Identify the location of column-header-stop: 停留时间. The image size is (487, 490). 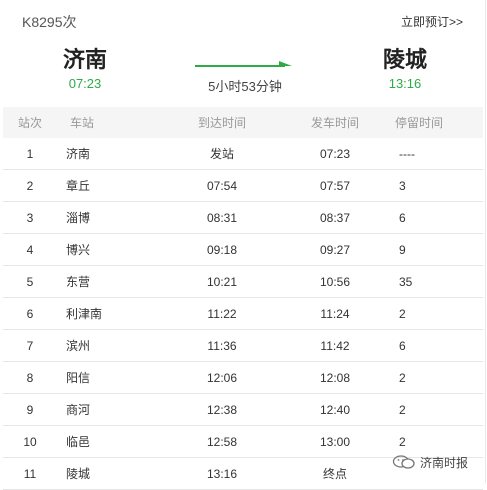
(419, 123).